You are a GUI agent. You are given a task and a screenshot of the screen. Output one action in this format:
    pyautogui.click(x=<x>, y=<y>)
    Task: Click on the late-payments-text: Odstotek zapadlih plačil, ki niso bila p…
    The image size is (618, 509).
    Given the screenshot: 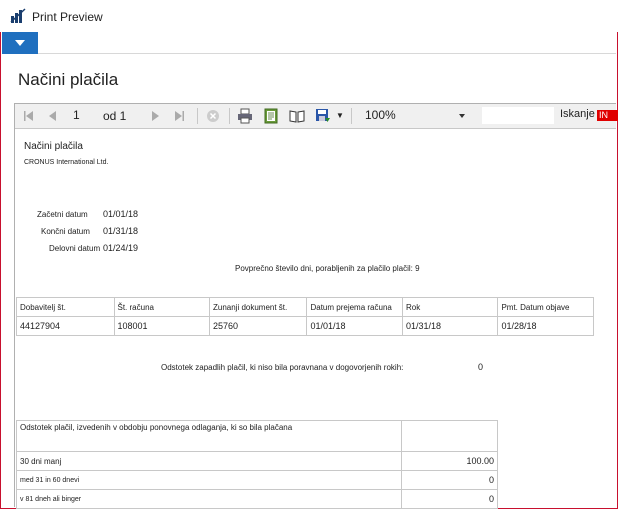 What is the action you would take?
    pyautogui.click(x=282, y=367)
    